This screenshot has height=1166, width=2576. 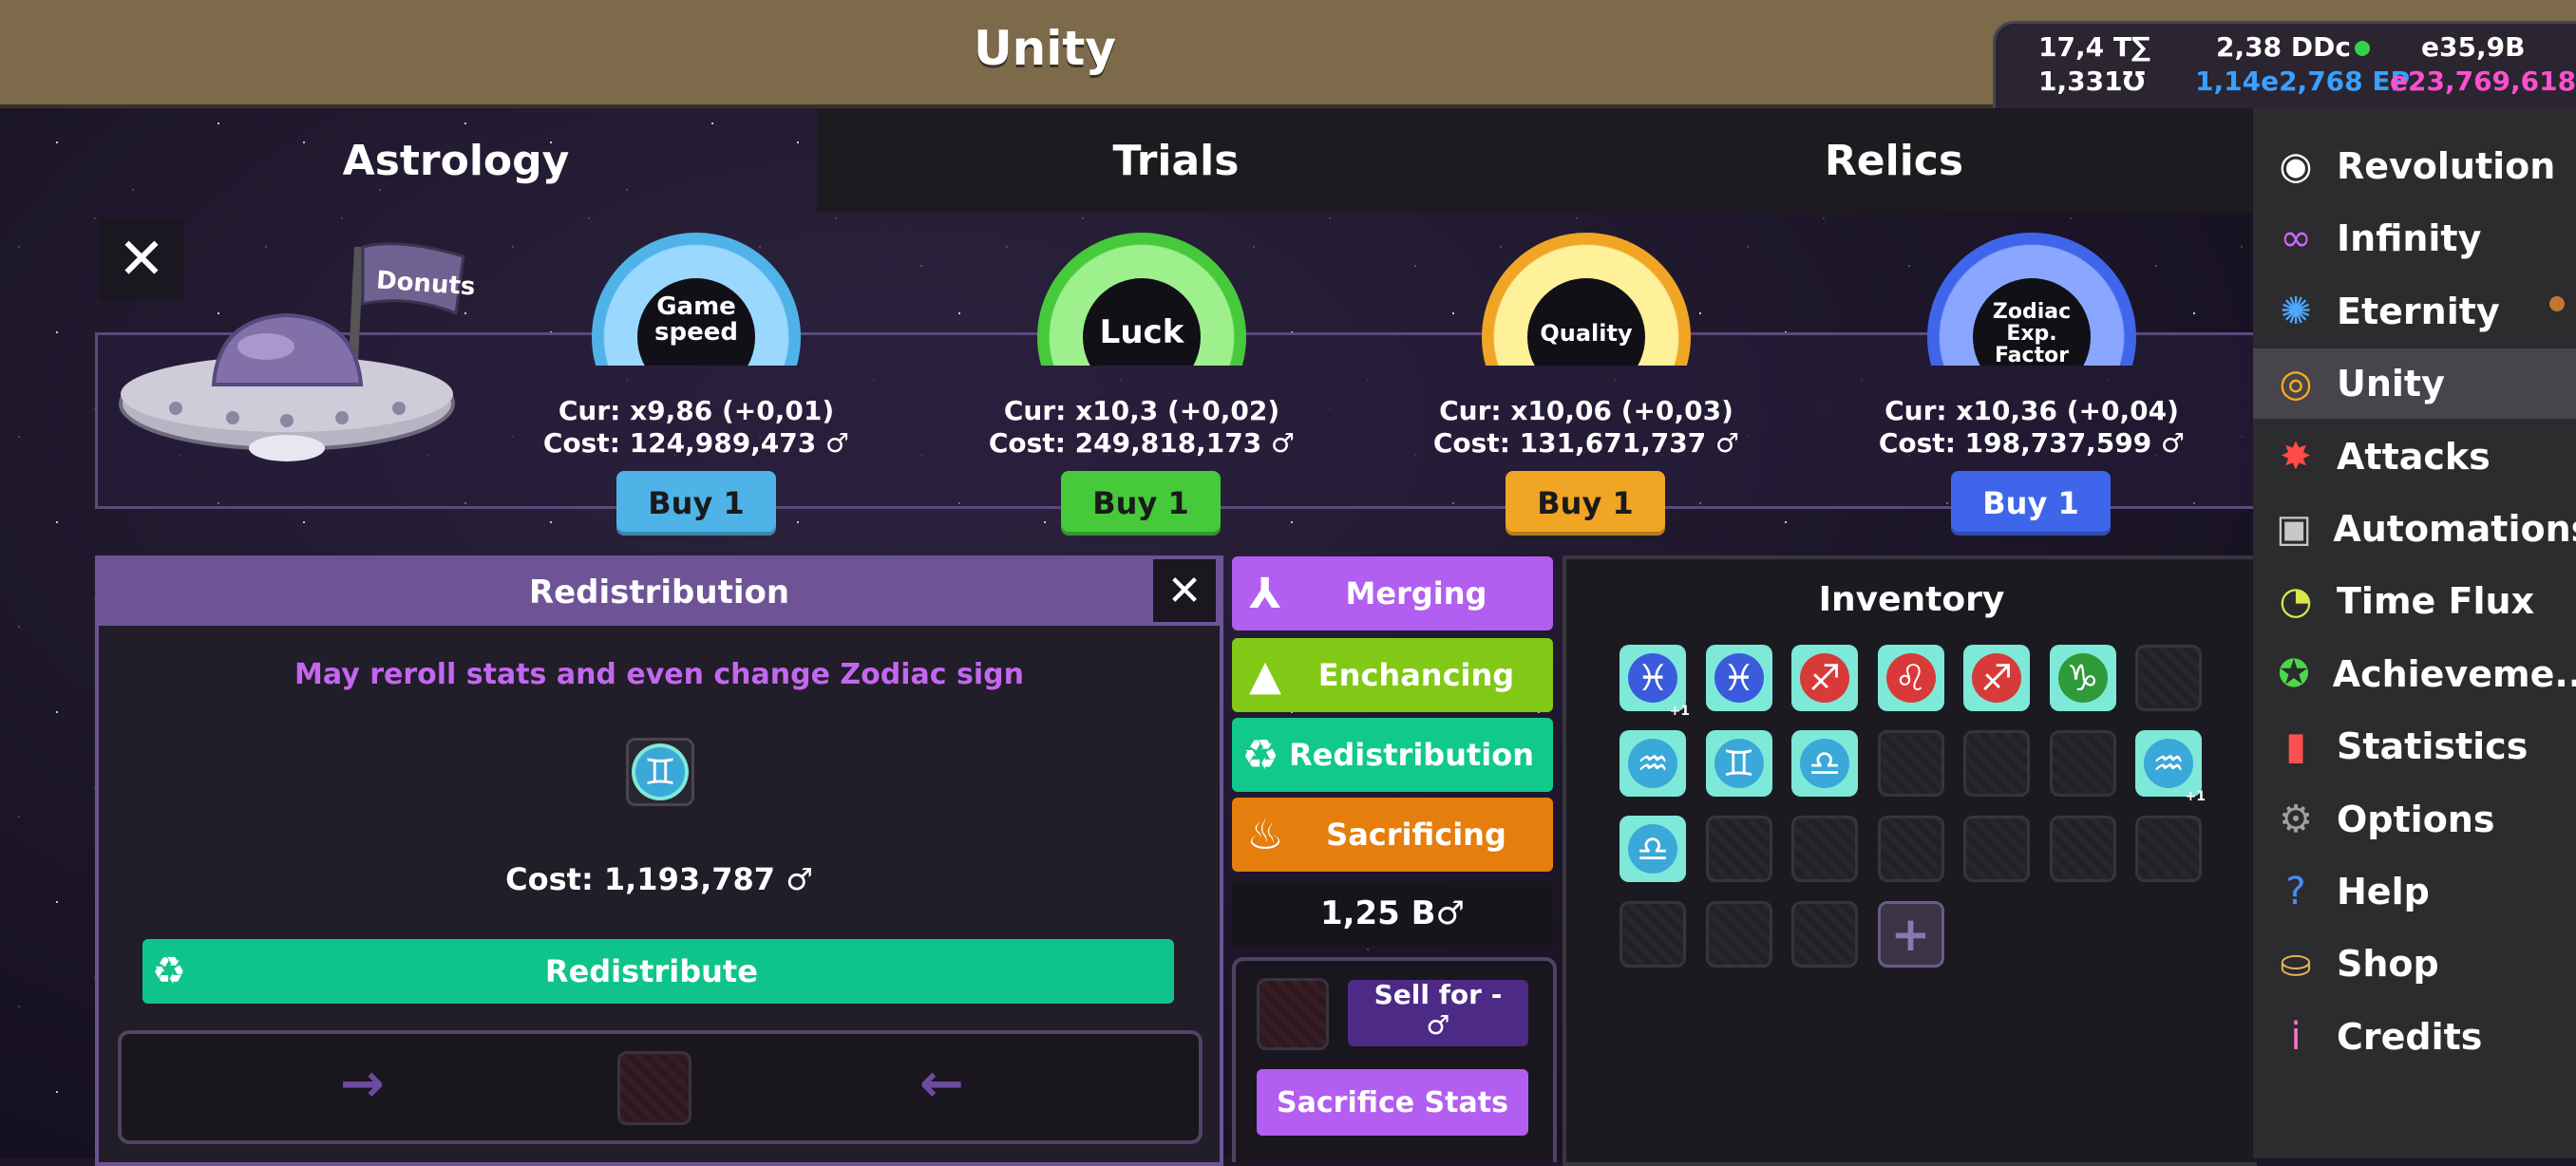 I want to click on sidebar-item-statistics: ▮ Statistics, so click(x=2414, y=746).